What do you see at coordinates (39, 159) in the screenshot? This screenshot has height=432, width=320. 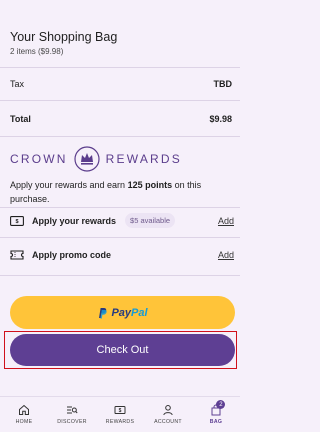 I see `brand-word-left: CROWN` at bounding box center [39, 159].